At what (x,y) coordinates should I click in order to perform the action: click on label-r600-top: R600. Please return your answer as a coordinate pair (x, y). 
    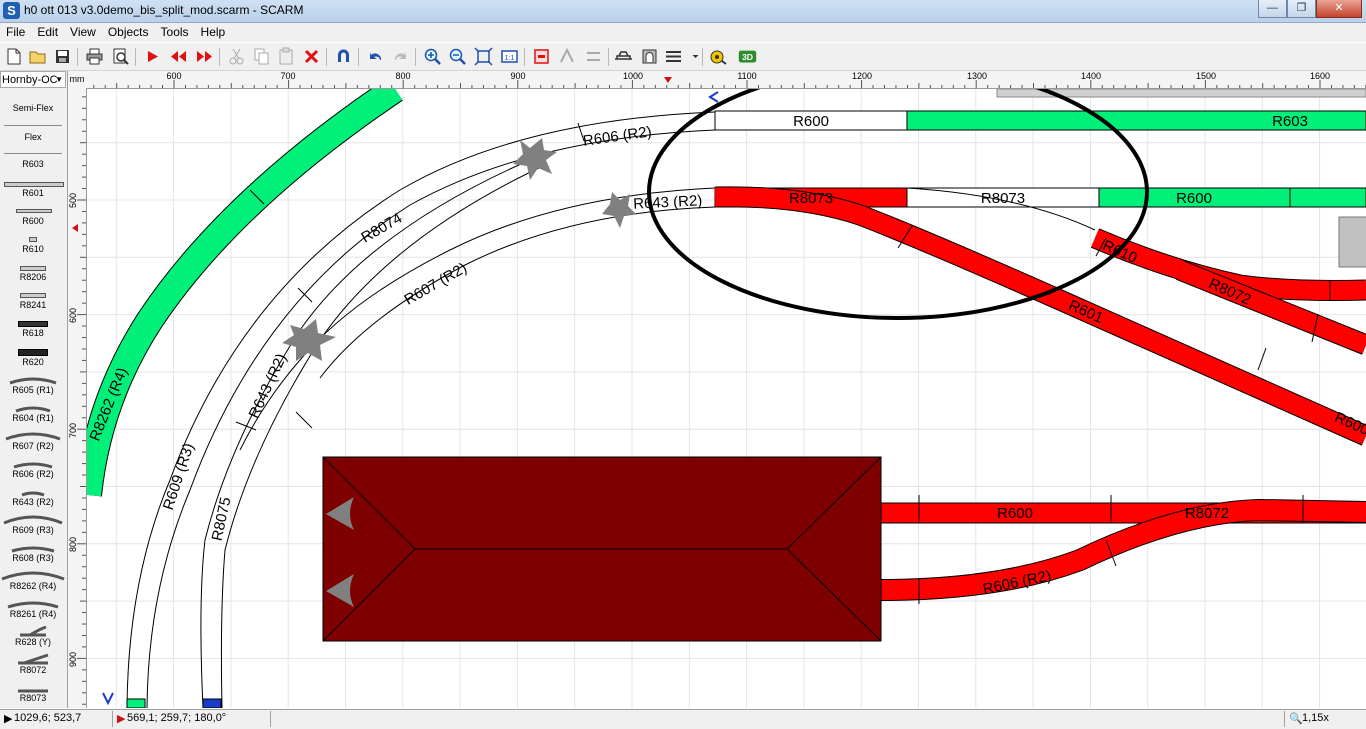
    Looking at the image, I should click on (811, 121).